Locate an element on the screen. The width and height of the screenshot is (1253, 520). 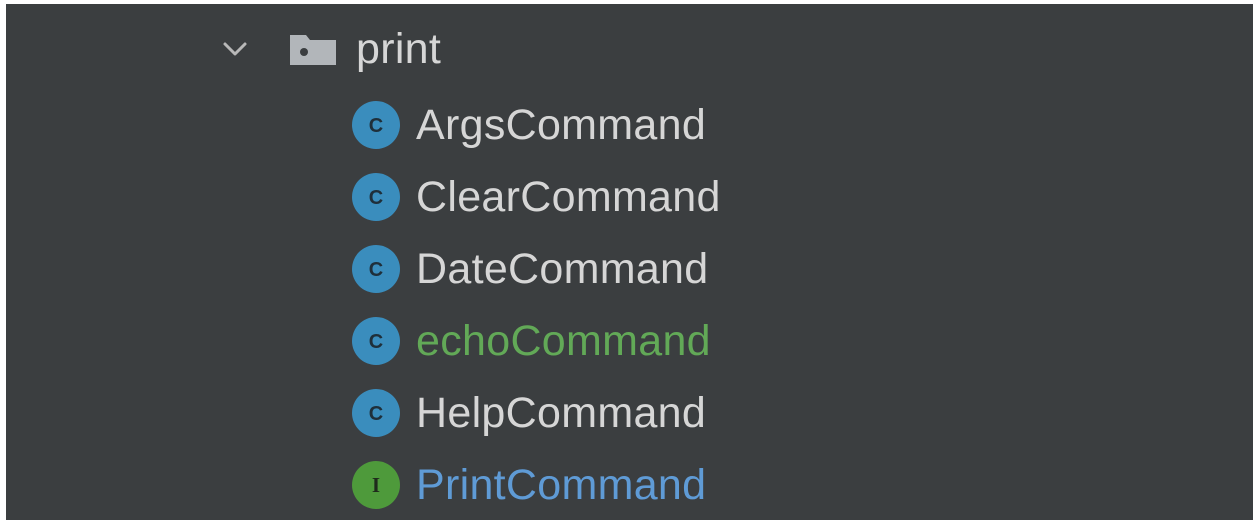
tree-item-datecommand: C DateCommand is located at coordinates (529, 269).